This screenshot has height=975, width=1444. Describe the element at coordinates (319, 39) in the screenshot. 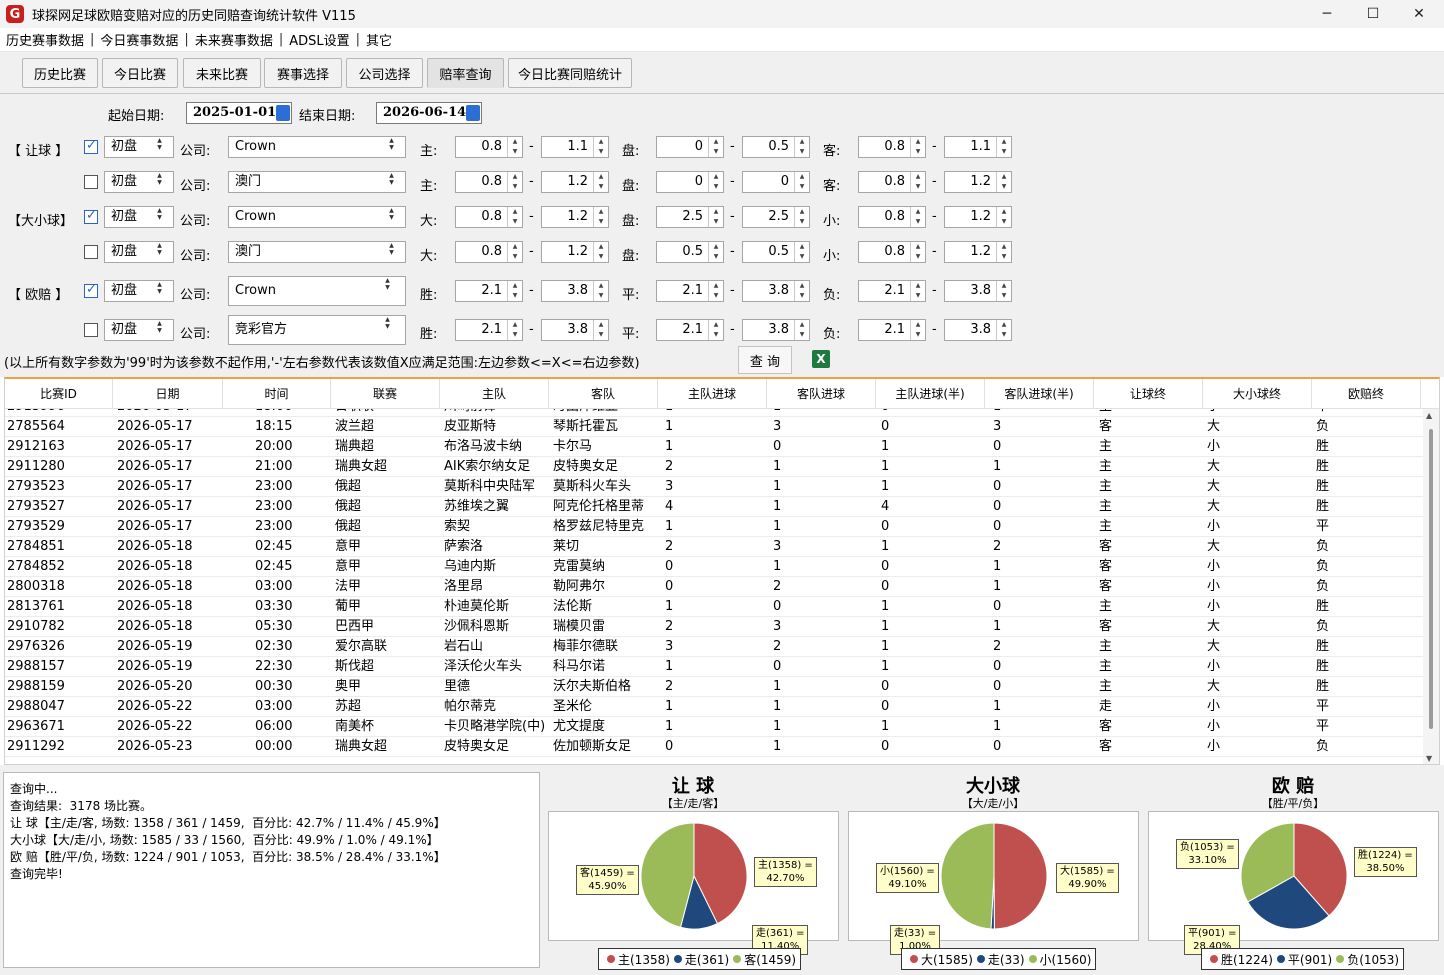

I see `menu-adsl-settings: ADSL设置` at that location.